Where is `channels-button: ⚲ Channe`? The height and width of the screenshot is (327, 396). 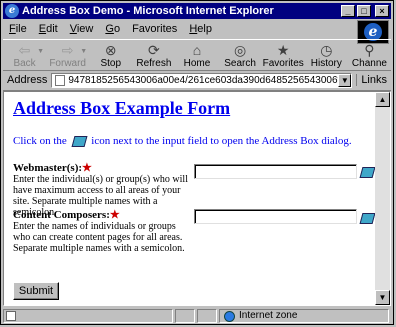 channels-button: ⚲ Channe is located at coordinates (369, 55).